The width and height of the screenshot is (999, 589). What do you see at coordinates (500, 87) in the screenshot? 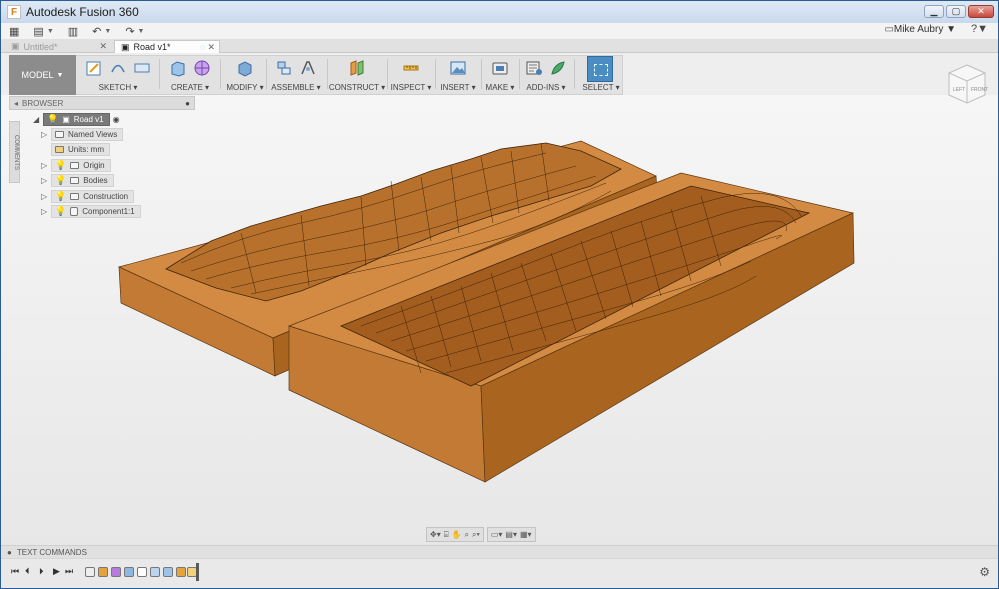
I see `make-label: MAKE ▾` at bounding box center [500, 87].